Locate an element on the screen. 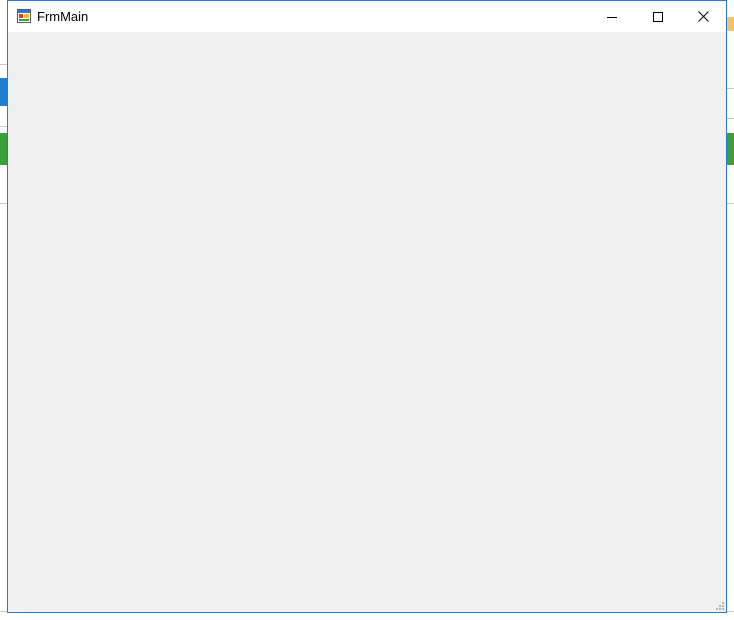 The width and height of the screenshot is (734, 620). close-icon is located at coordinates (703, 16).